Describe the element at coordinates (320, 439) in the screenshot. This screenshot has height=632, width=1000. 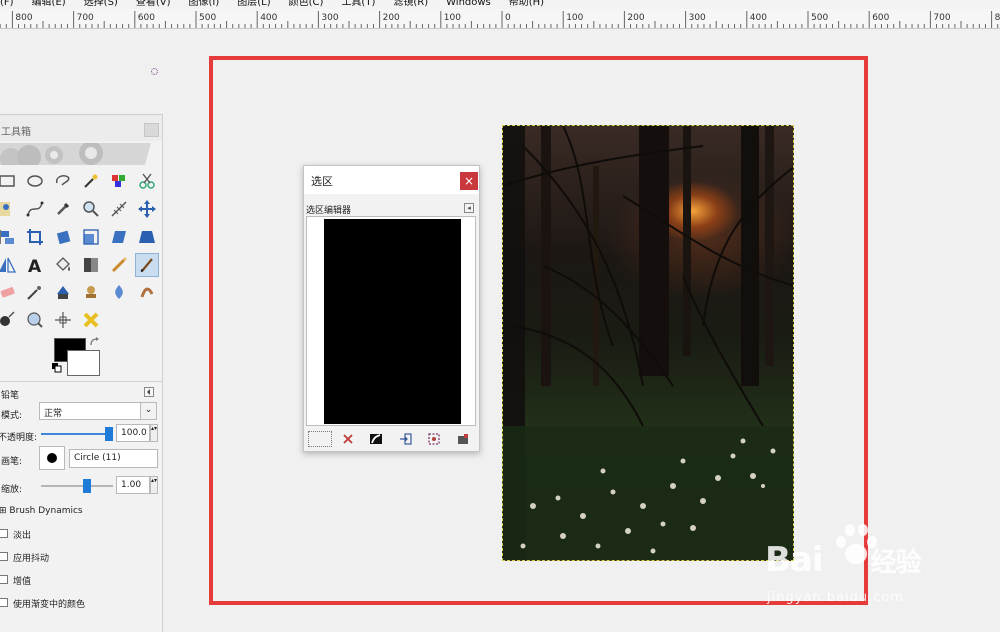
I see `select-all-button` at that location.